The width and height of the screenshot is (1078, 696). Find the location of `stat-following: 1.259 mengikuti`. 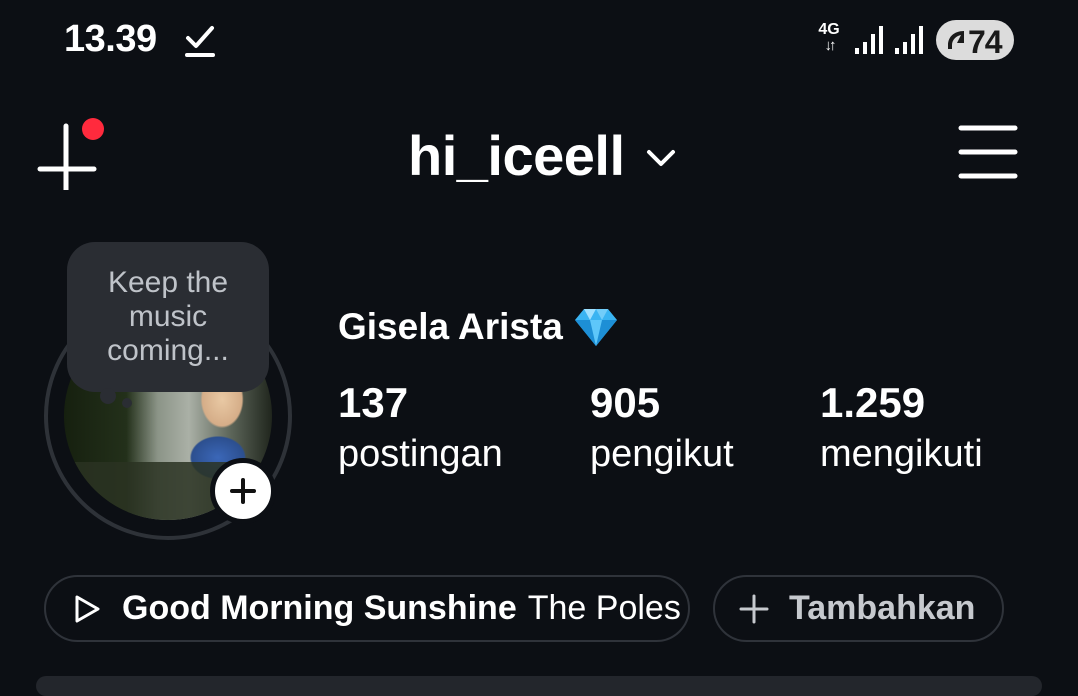

stat-following: 1.259 mengikuti is located at coordinates (901, 429).